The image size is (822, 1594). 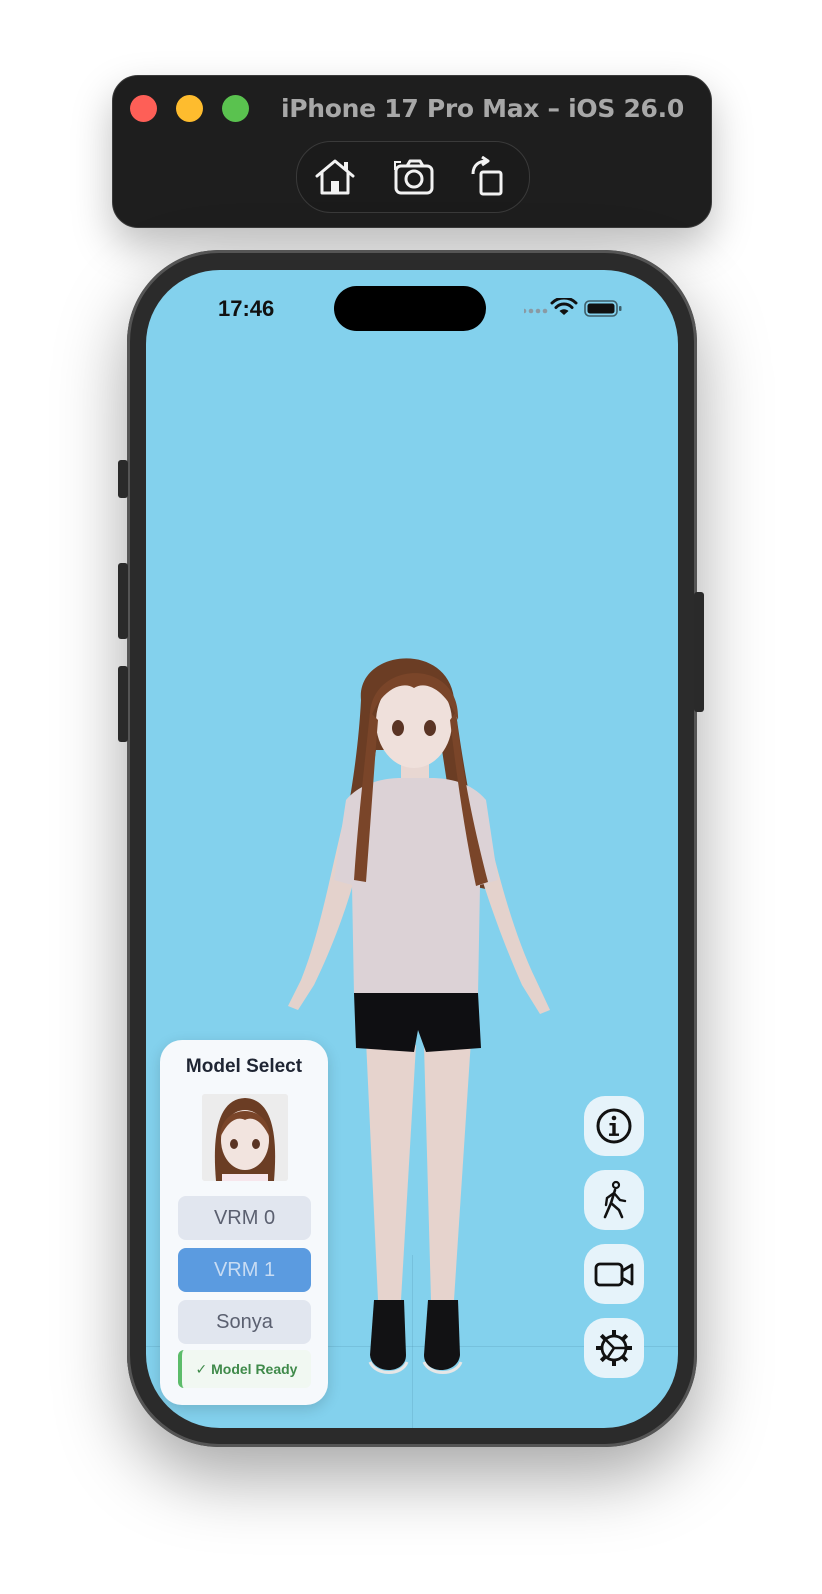 What do you see at coordinates (244, 1218) in the screenshot?
I see `model-option-vrm0: VRM 0` at bounding box center [244, 1218].